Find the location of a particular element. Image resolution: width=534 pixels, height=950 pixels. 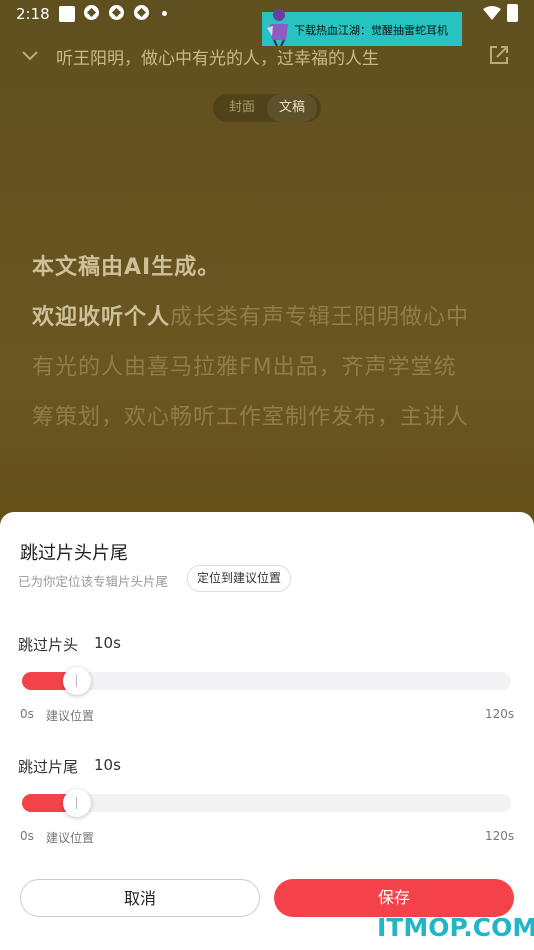

intro-value: 10s is located at coordinates (107, 643).